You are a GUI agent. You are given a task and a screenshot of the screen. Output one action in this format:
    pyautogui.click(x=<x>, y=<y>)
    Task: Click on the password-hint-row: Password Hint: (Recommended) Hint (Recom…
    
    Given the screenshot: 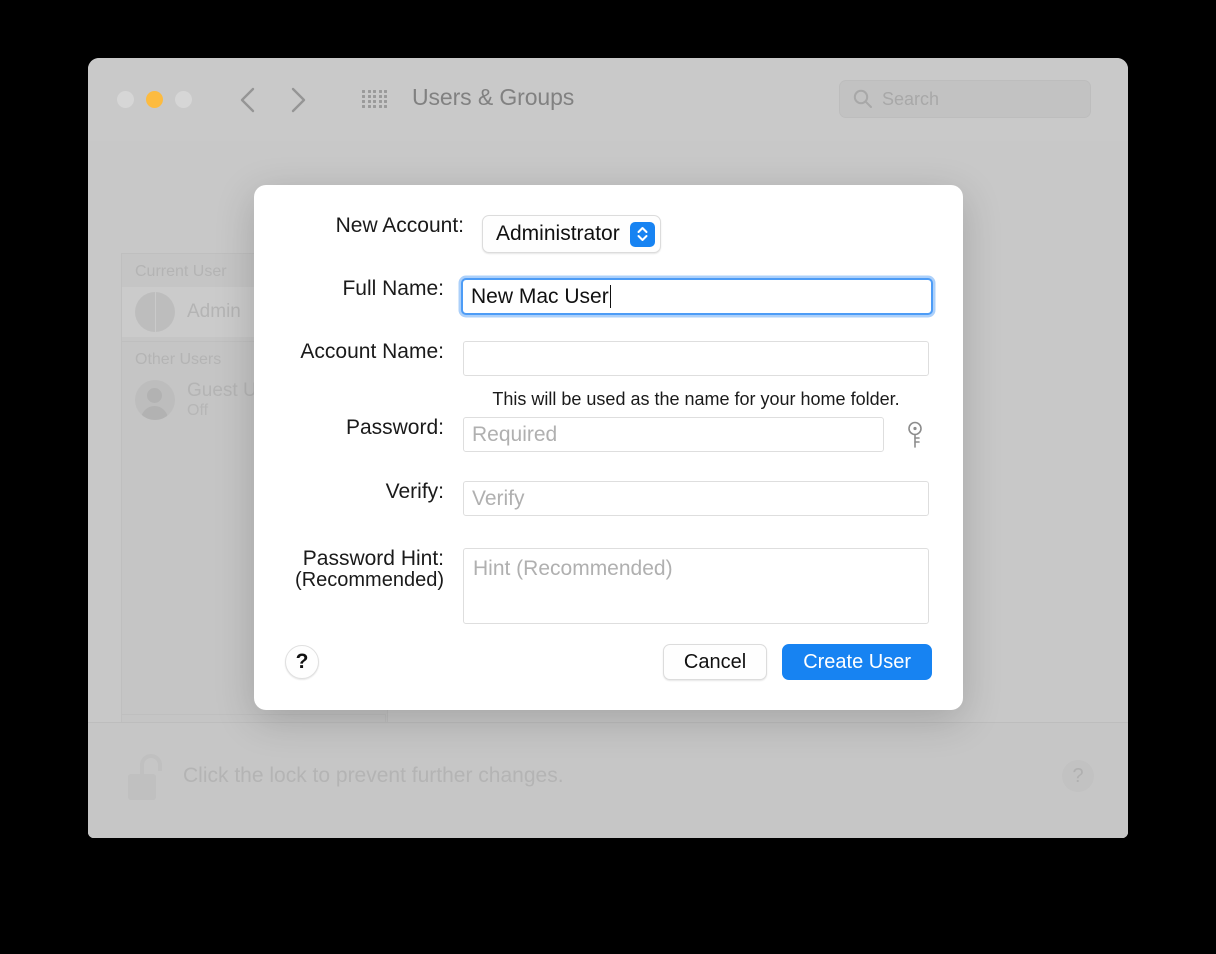 What is the action you would take?
    pyautogui.click(x=608, y=585)
    